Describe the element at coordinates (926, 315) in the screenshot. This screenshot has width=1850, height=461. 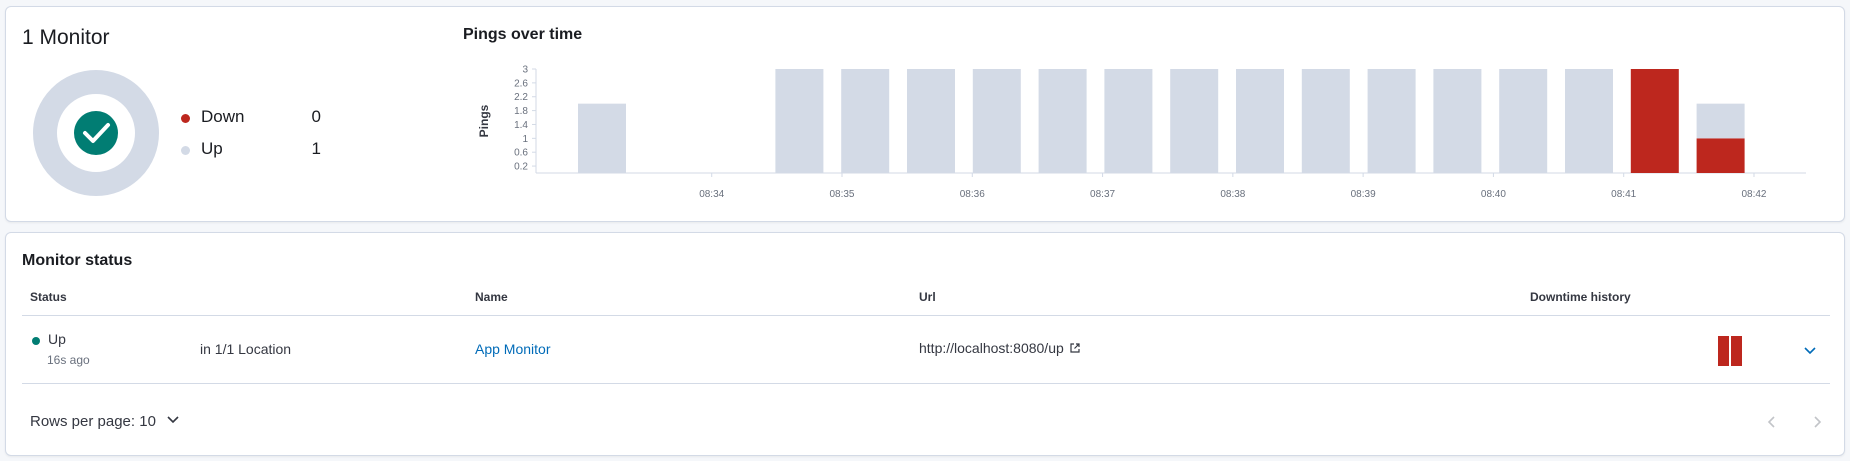
I see `header-divider` at that location.